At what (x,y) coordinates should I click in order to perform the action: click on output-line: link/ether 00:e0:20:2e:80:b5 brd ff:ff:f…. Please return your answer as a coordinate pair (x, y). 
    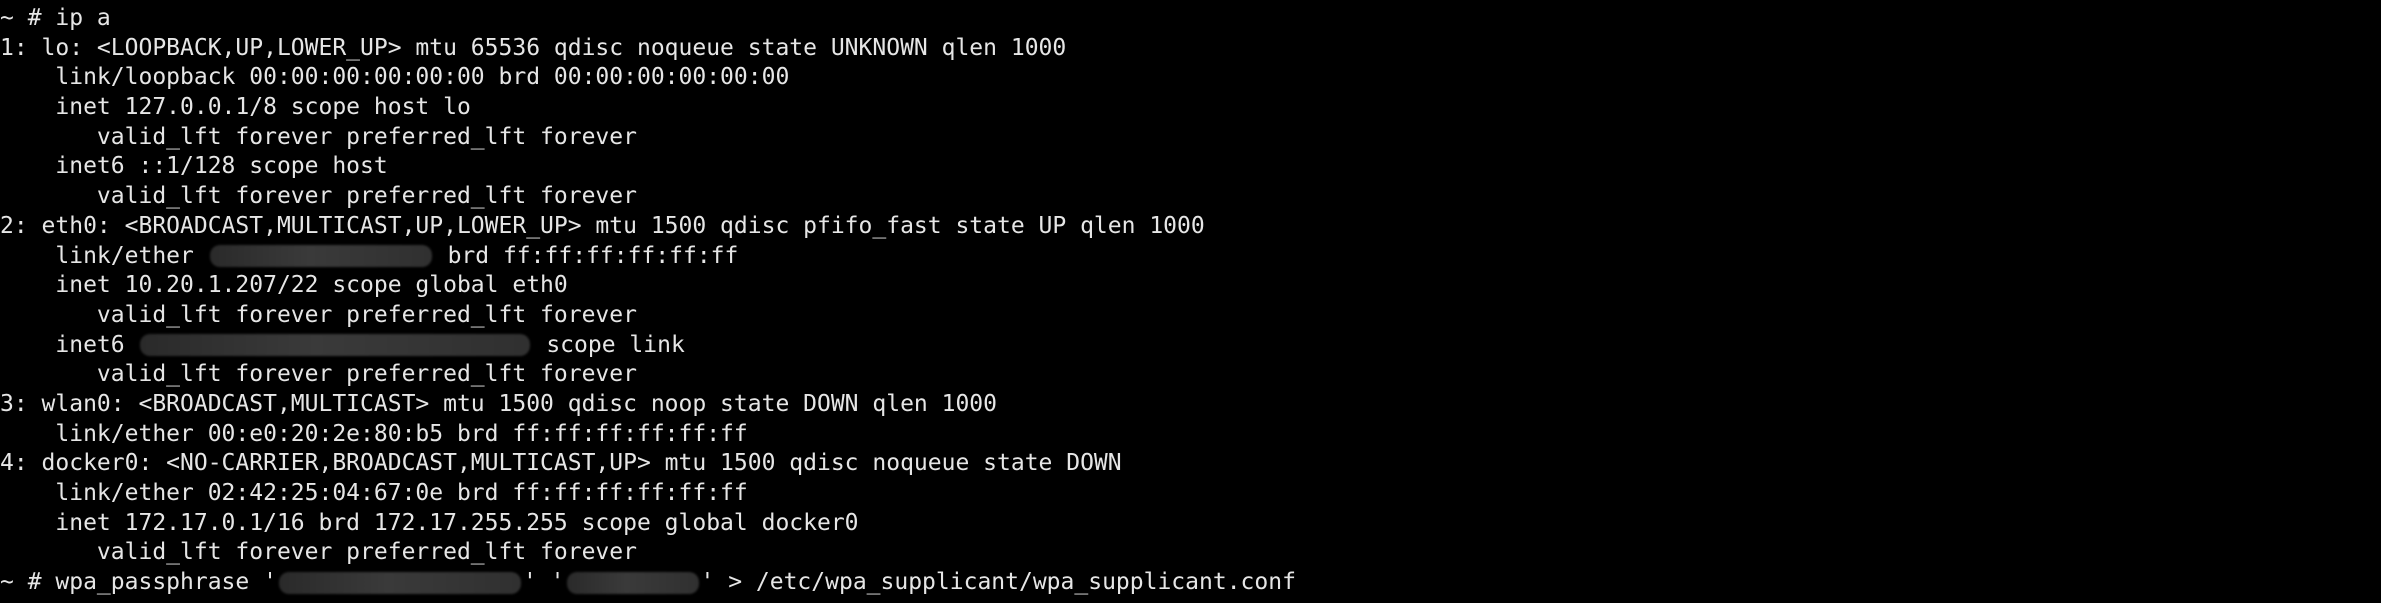
    Looking at the image, I should click on (1190, 435).